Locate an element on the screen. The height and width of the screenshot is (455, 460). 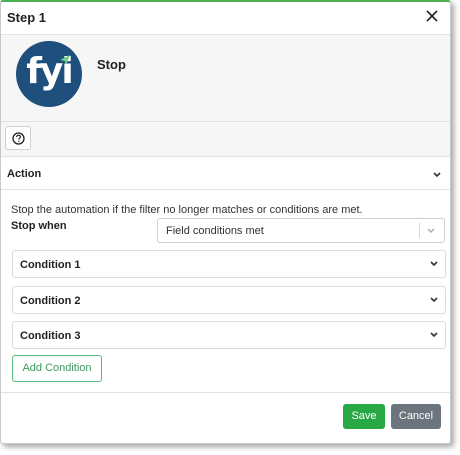
save-button: Save is located at coordinates (364, 416).